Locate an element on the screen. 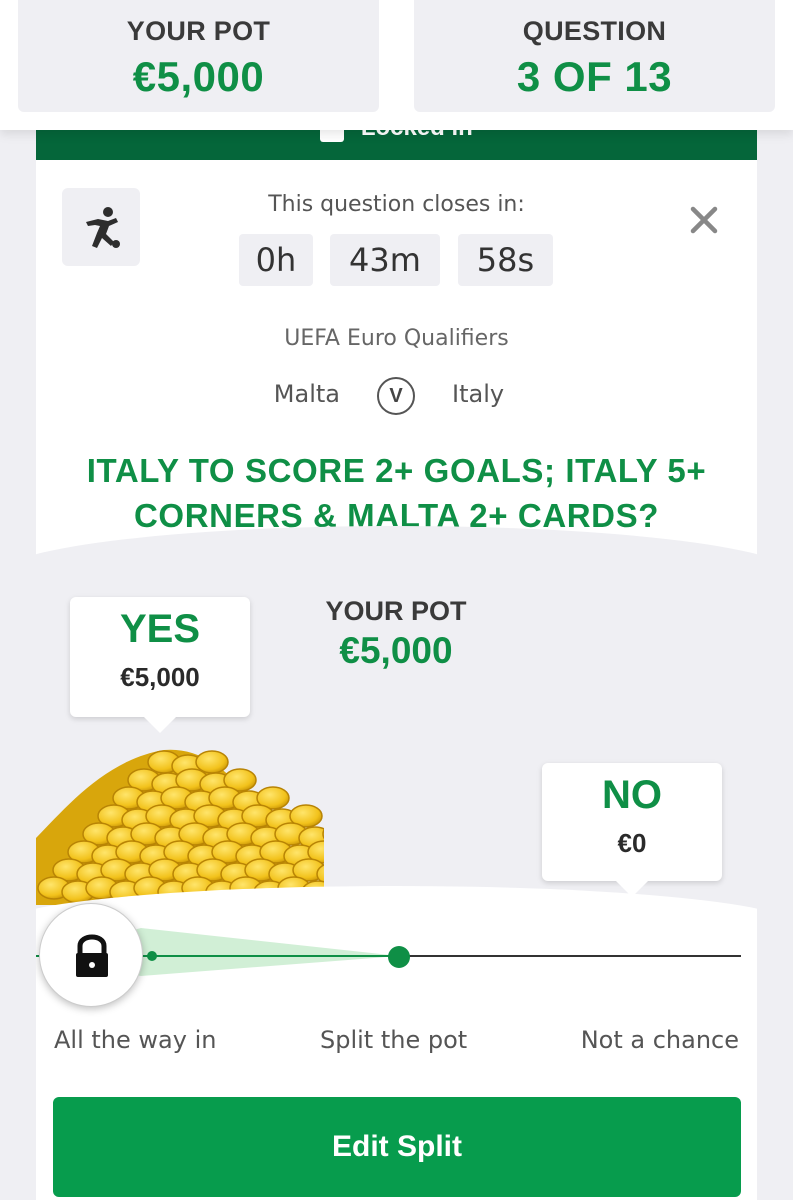  yes-bubble: YES €5,000 is located at coordinates (160, 665).